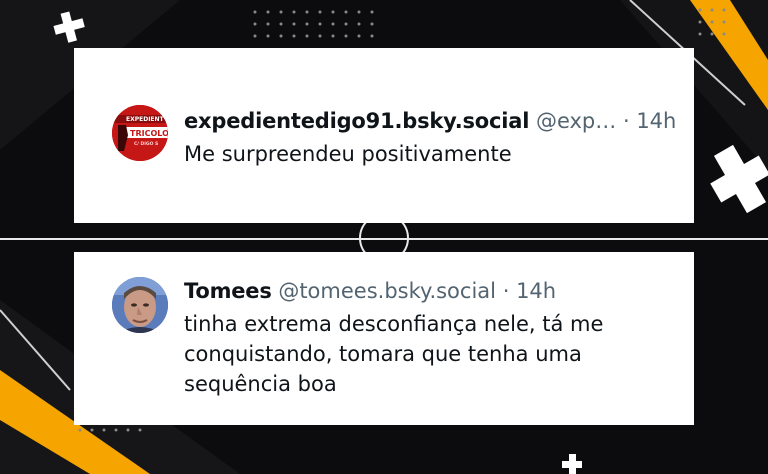 The image size is (768, 474). I want to click on post-header: expedientedigo91.bsky.social @exp… · 14h, so click(430, 121).